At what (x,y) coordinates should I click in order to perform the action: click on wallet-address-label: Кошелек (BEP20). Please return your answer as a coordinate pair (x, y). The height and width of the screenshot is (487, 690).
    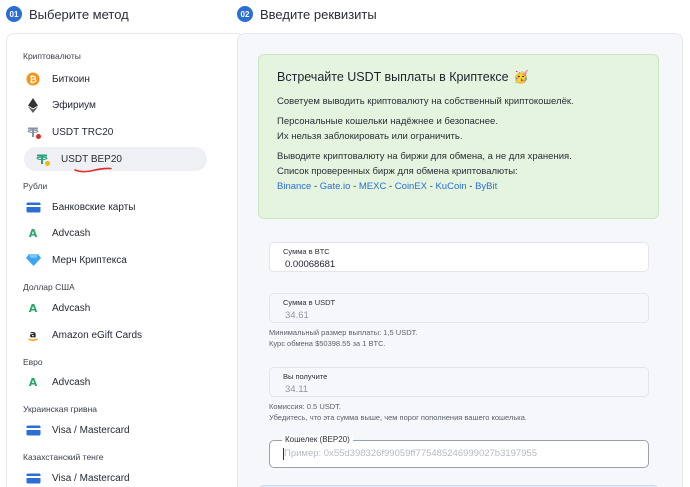
    Looking at the image, I should click on (317, 439).